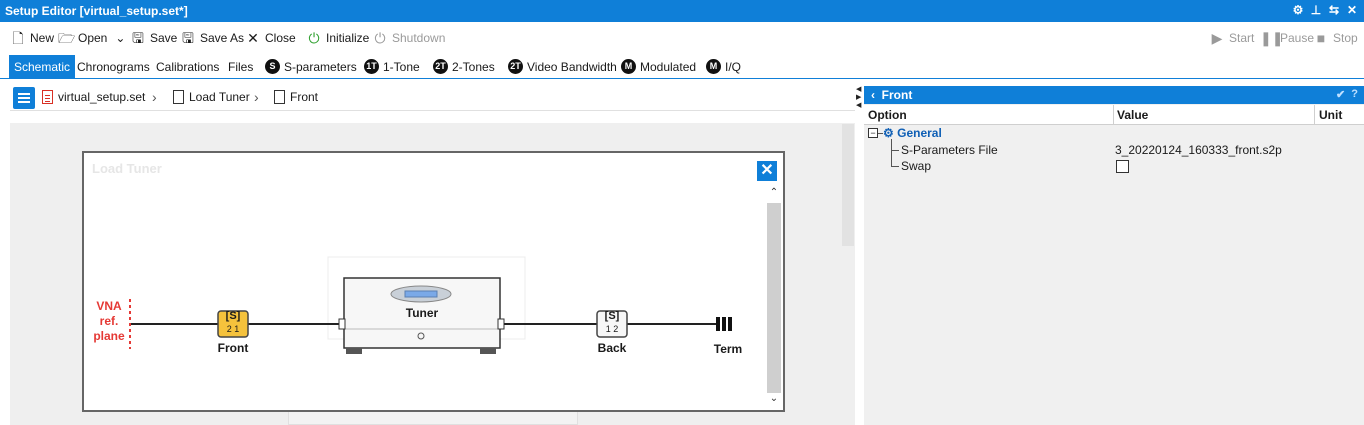  I want to click on open-button: 🗁 Open ⌄, so click(91, 38).